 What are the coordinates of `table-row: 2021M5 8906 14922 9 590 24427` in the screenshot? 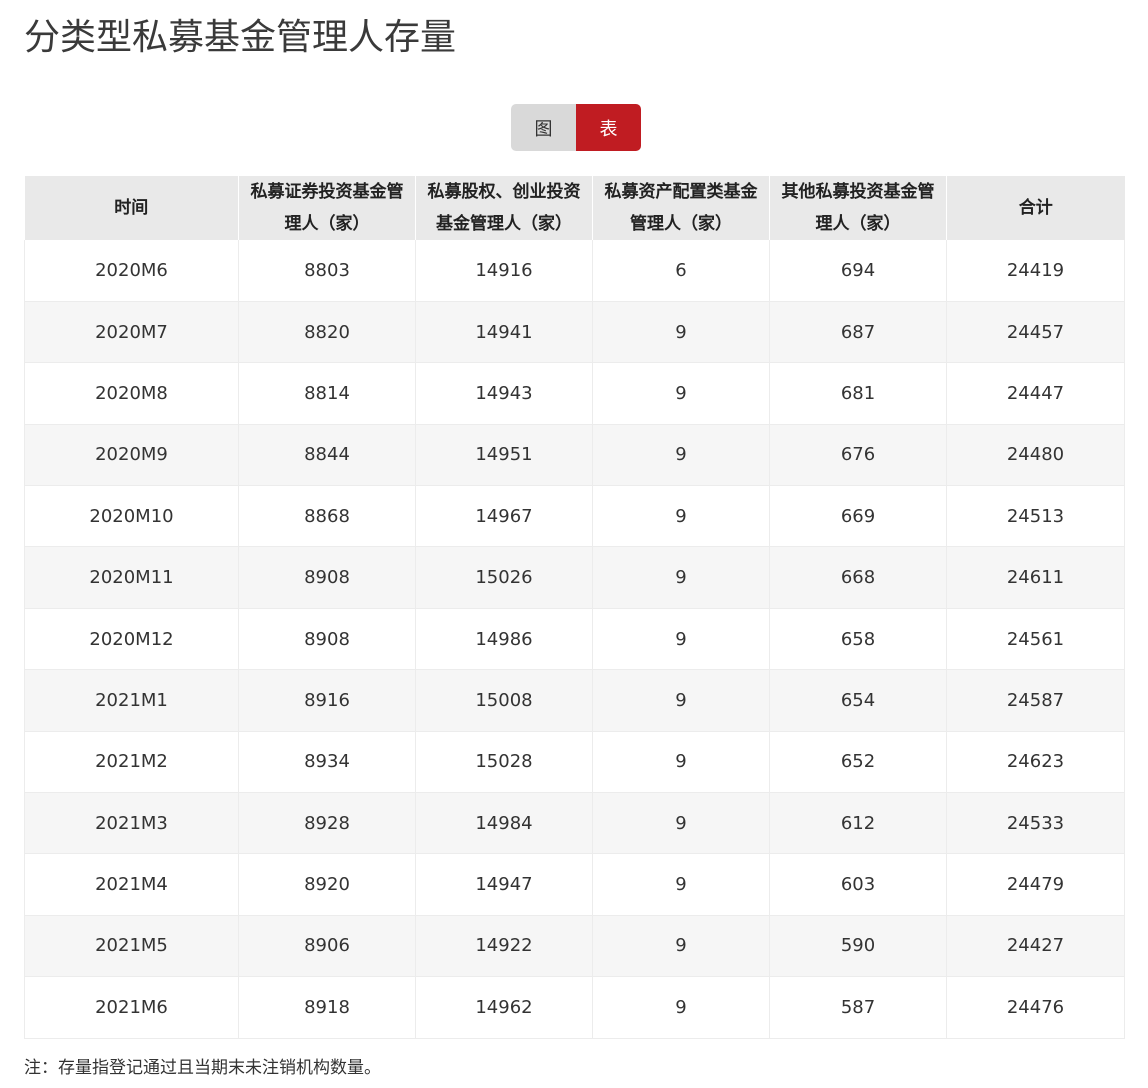 It's located at (574, 946).